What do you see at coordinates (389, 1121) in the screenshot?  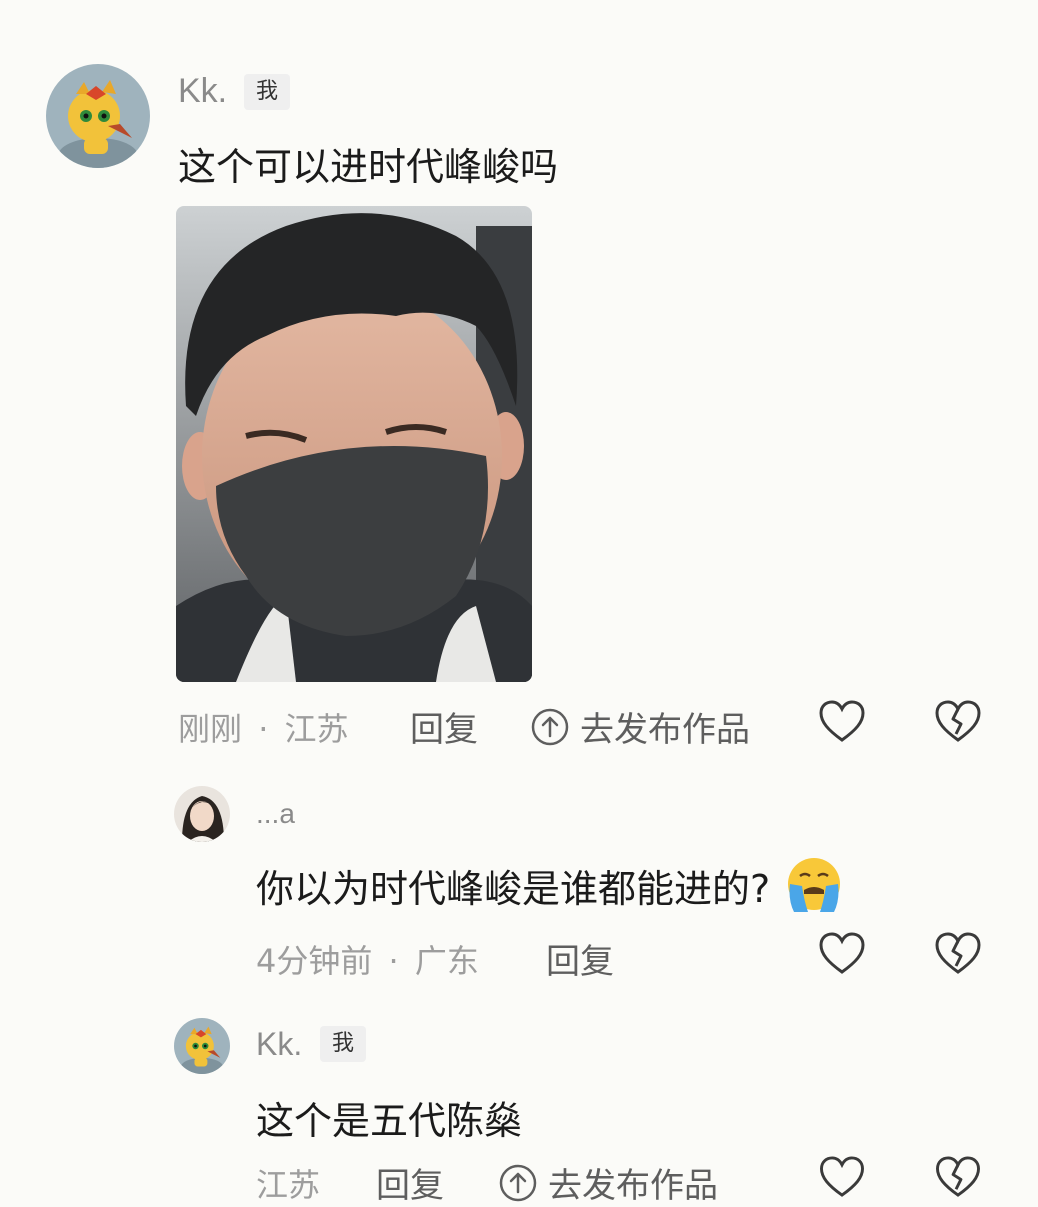 I see `comment-text: 这个是五代陈燊` at bounding box center [389, 1121].